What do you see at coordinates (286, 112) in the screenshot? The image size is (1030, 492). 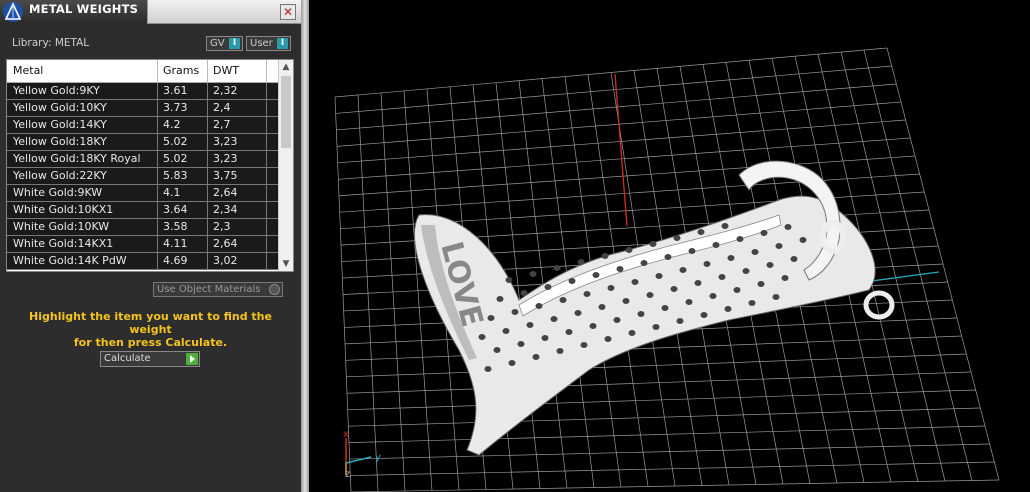 I see `scroll-thumb` at bounding box center [286, 112].